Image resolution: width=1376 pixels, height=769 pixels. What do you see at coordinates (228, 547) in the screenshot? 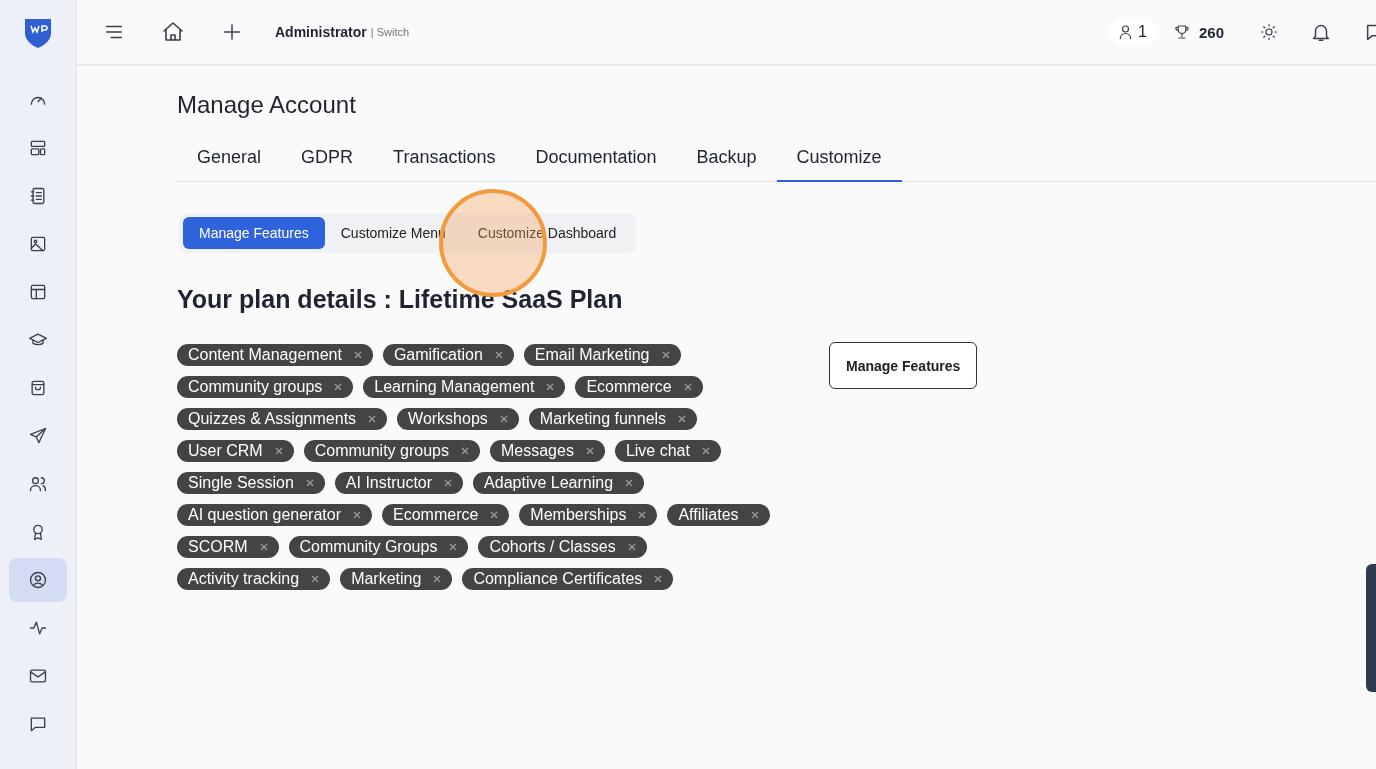
I see `feature-tag: SCORM` at bounding box center [228, 547].